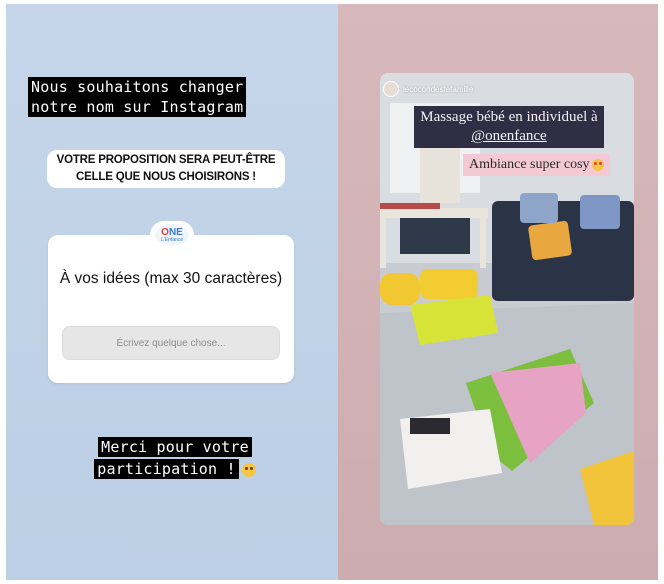 This screenshot has height=584, width=664. Describe the element at coordinates (137, 107) in the screenshot. I see `headline-line: notre nom sur Instagram` at that location.